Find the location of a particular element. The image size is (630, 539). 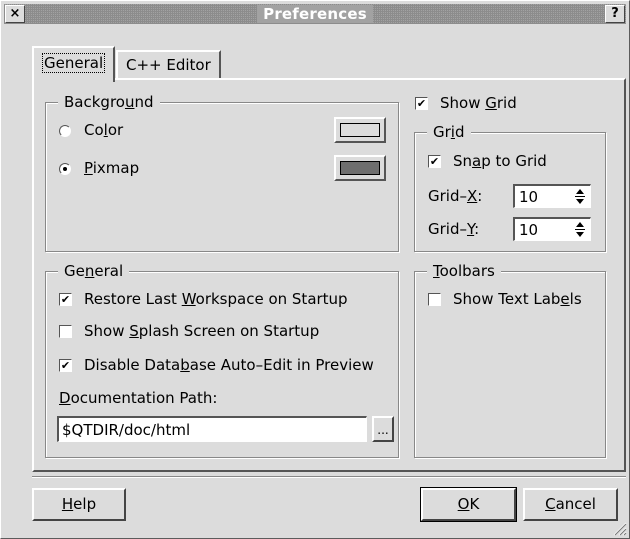

grid-y-value: 10 is located at coordinates (528, 230).